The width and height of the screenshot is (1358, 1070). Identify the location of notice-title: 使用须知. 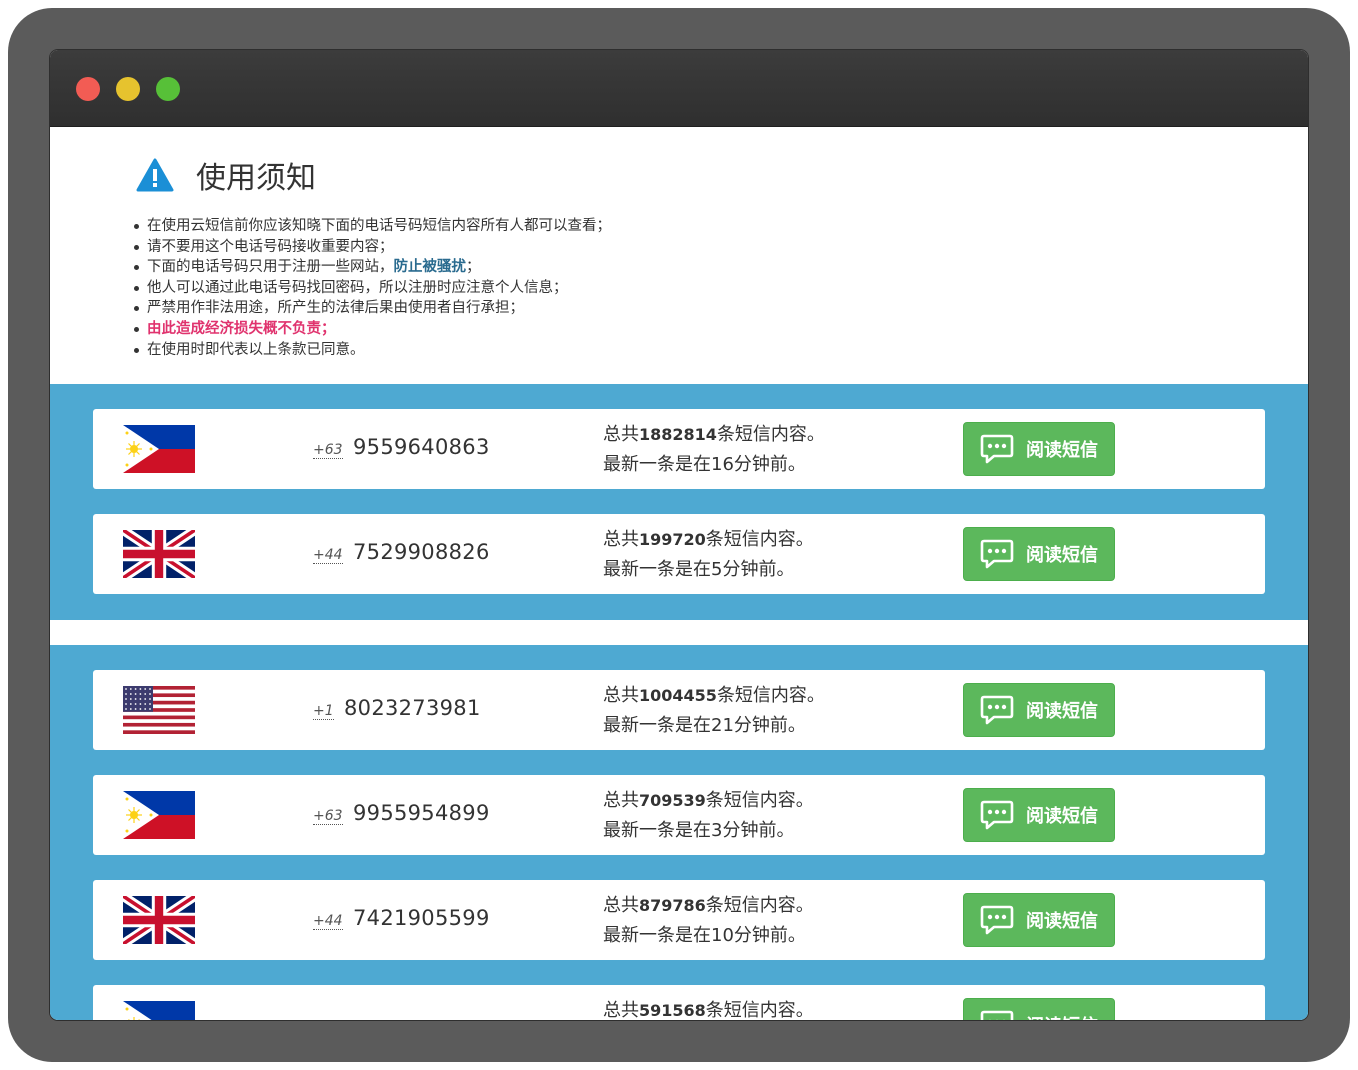
(256, 178).